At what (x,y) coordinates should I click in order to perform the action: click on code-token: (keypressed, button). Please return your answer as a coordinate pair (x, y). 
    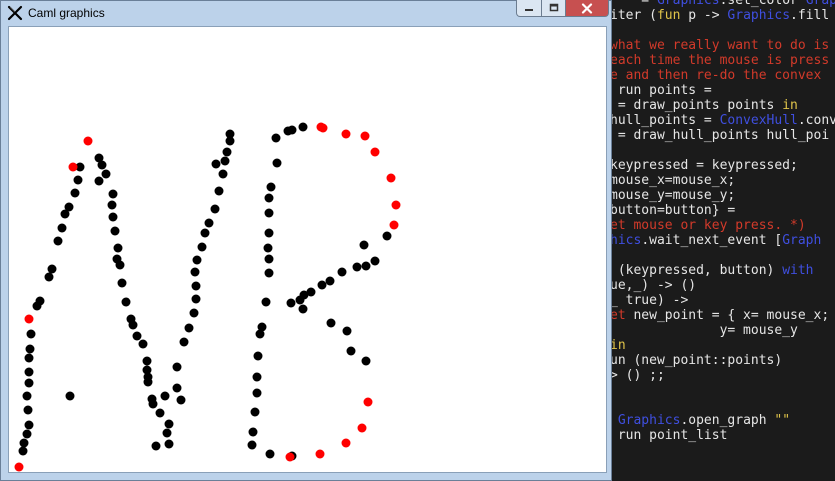
    Looking at the image, I should click on (696, 270).